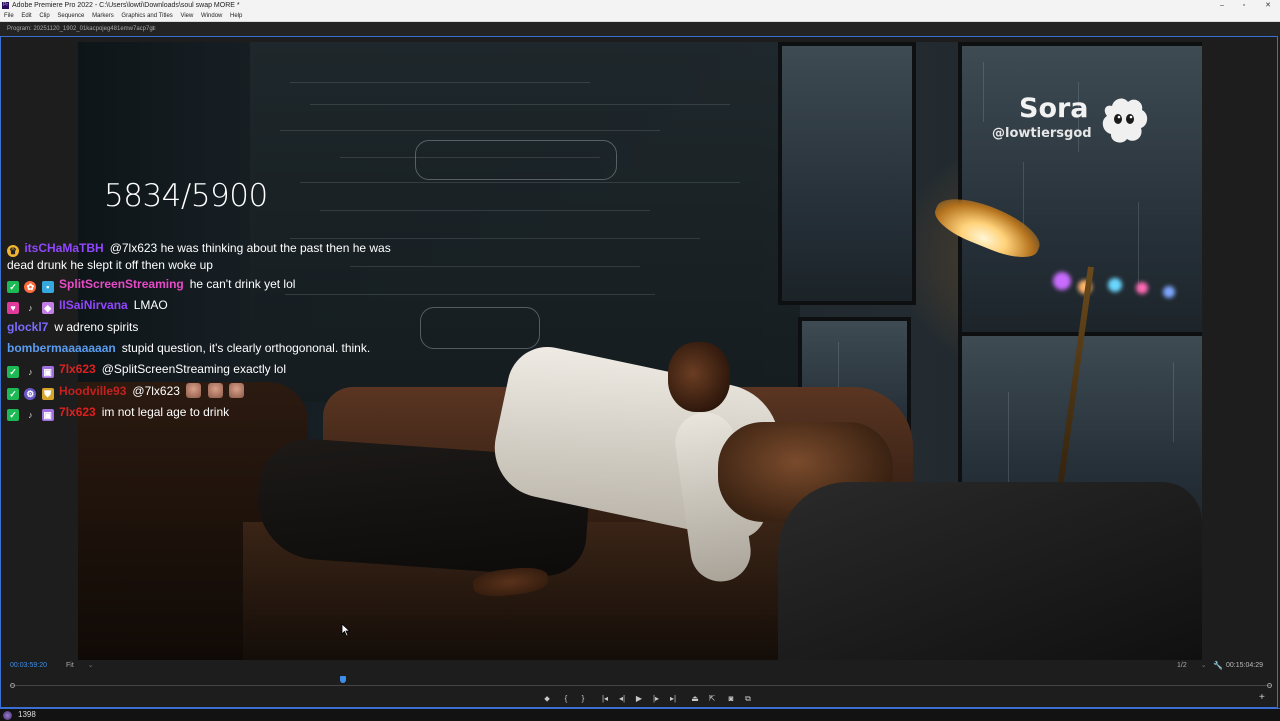  What do you see at coordinates (70, 665) in the screenshot?
I see `zoom-level-value: Fit` at bounding box center [70, 665].